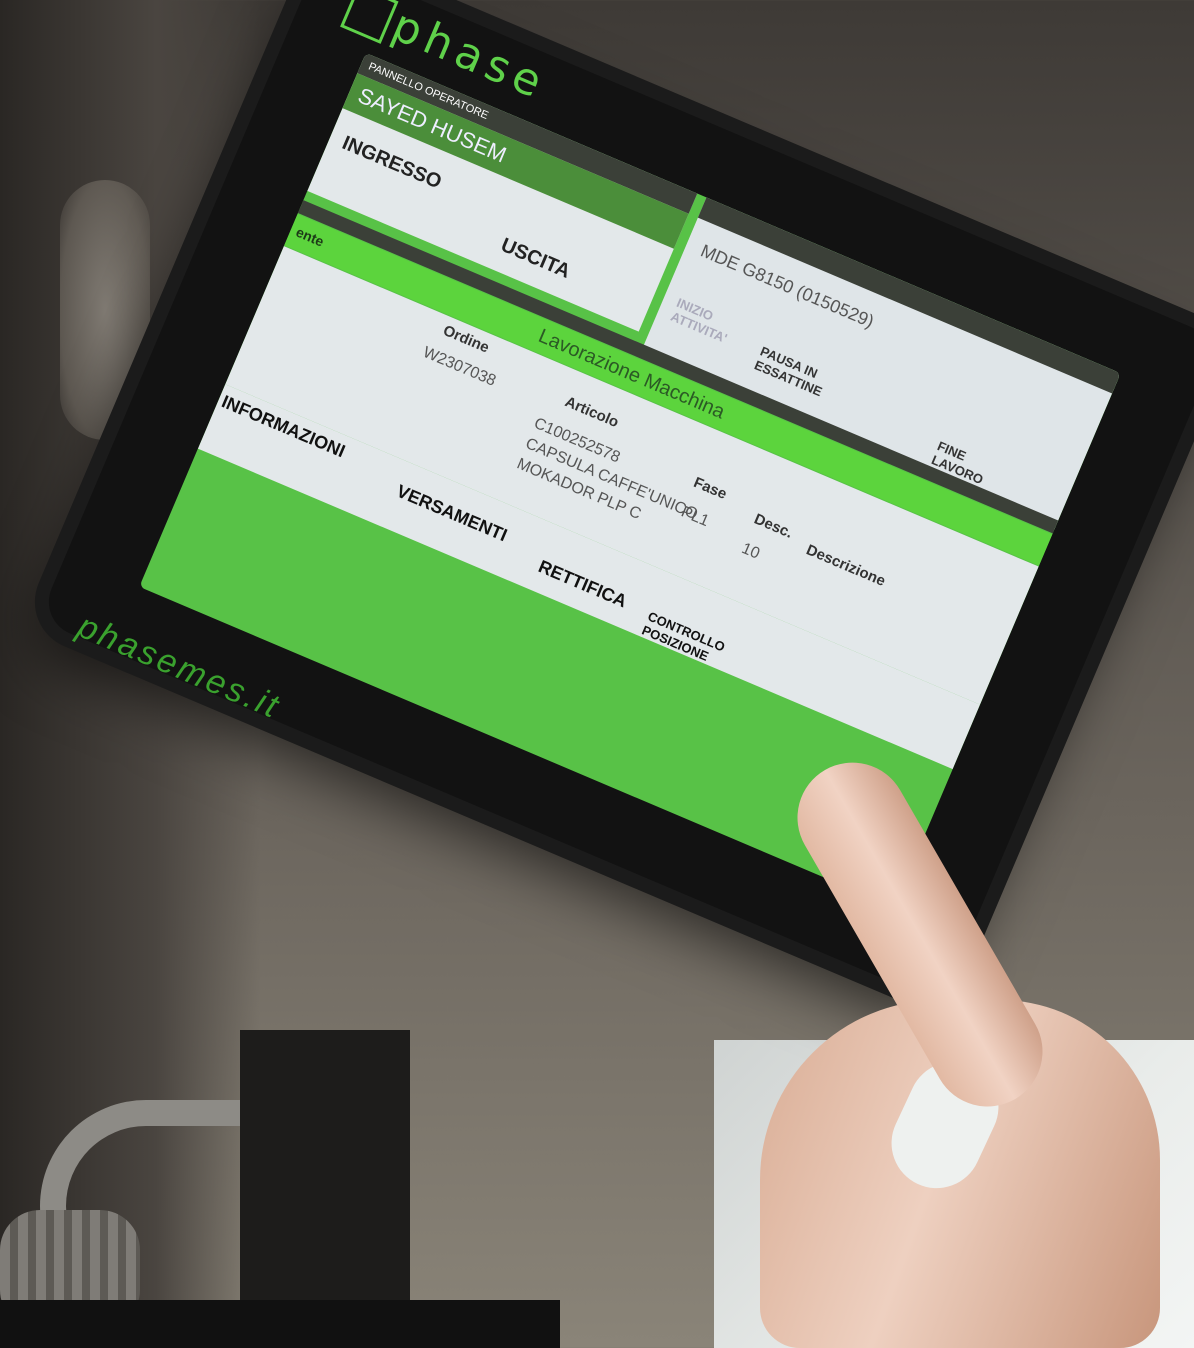 The width and height of the screenshot is (1194, 1348). Describe the element at coordinates (701, 646) in the screenshot. I see `check-position-button: CONTROLLO POSIZIONE` at that location.